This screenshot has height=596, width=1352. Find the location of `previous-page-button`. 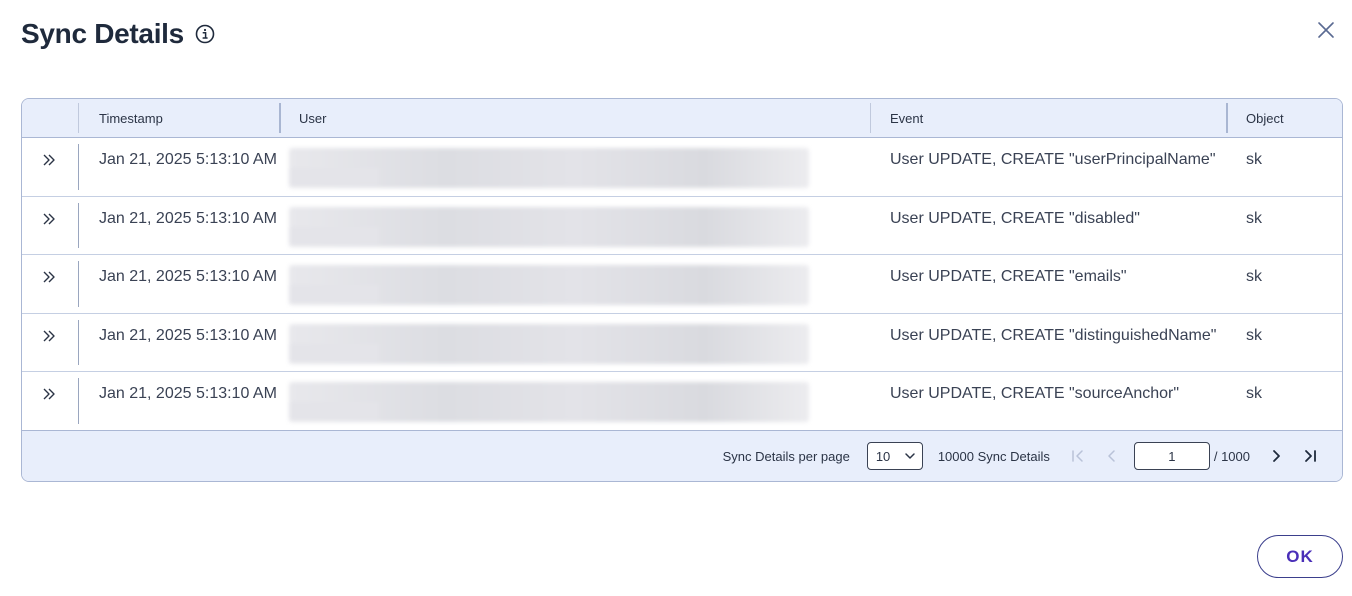

previous-page-button is located at coordinates (1112, 456).